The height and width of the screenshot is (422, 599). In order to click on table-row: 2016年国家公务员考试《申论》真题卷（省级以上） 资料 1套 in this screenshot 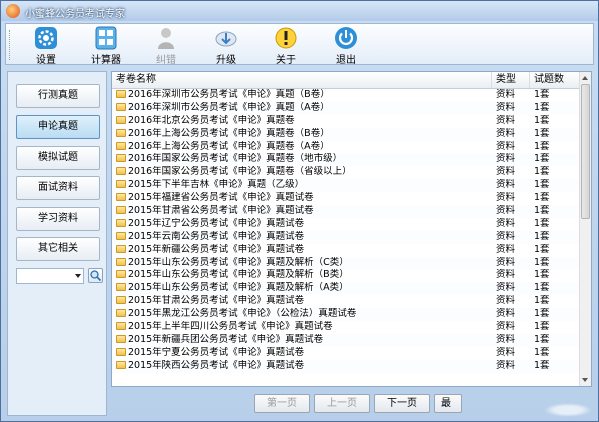, I will do `click(346, 172)`.